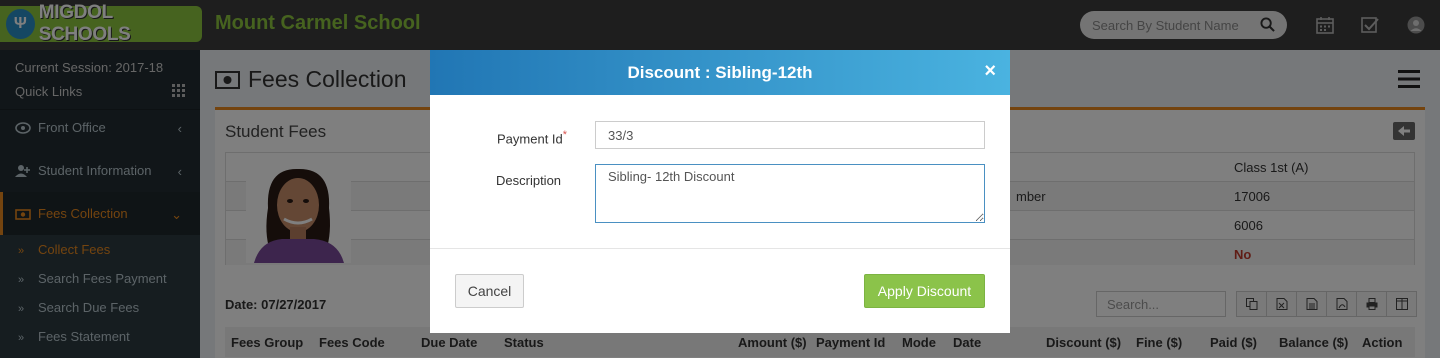 The image size is (1440, 358). I want to click on modal-header: Discount : Sibling-12th ×, so click(720, 72).